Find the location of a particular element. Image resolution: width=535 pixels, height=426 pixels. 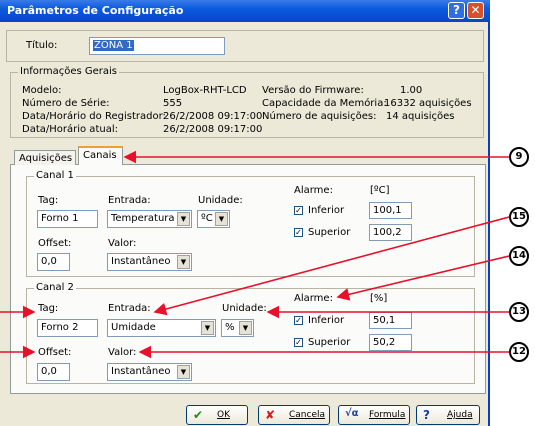

callout-13: 13 is located at coordinates (519, 312).